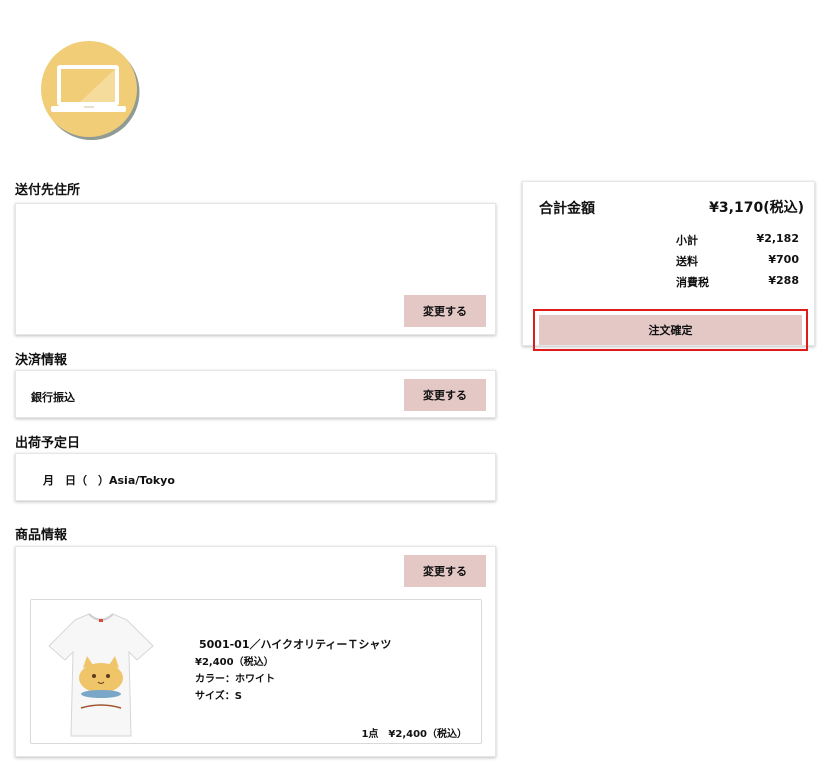 This screenshot has height=770, width=830. What do you see at coordinates (234, 662) in the screenshot?
I see `product-price: ¥2,400（税込）` at bounding box center [234, 662].